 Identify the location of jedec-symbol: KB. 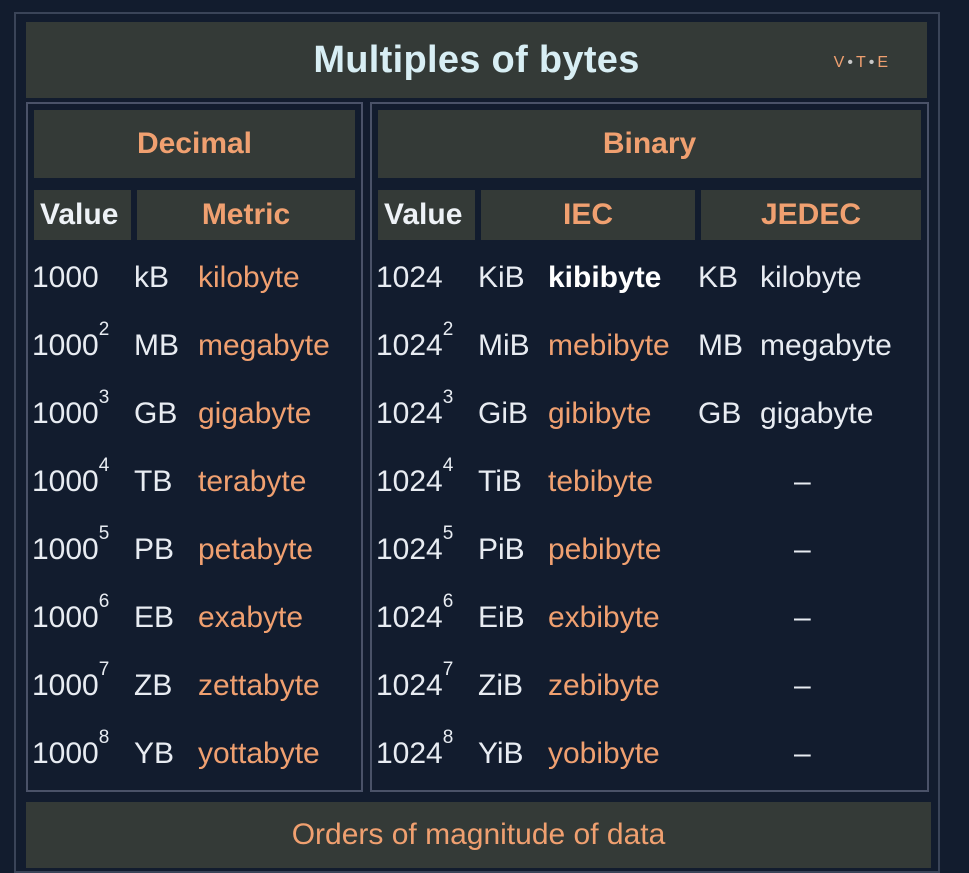
(718, 277).